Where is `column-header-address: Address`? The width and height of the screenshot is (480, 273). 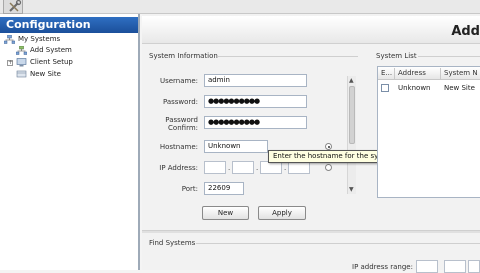 column-header-address: Address is located at coordinates (412, 73).